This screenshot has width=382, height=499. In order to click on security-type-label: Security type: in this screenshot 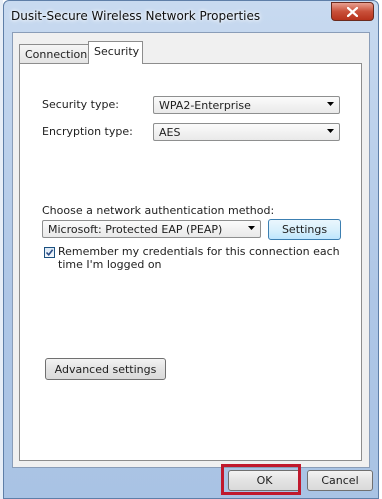, I will do `click(80, 104)`.